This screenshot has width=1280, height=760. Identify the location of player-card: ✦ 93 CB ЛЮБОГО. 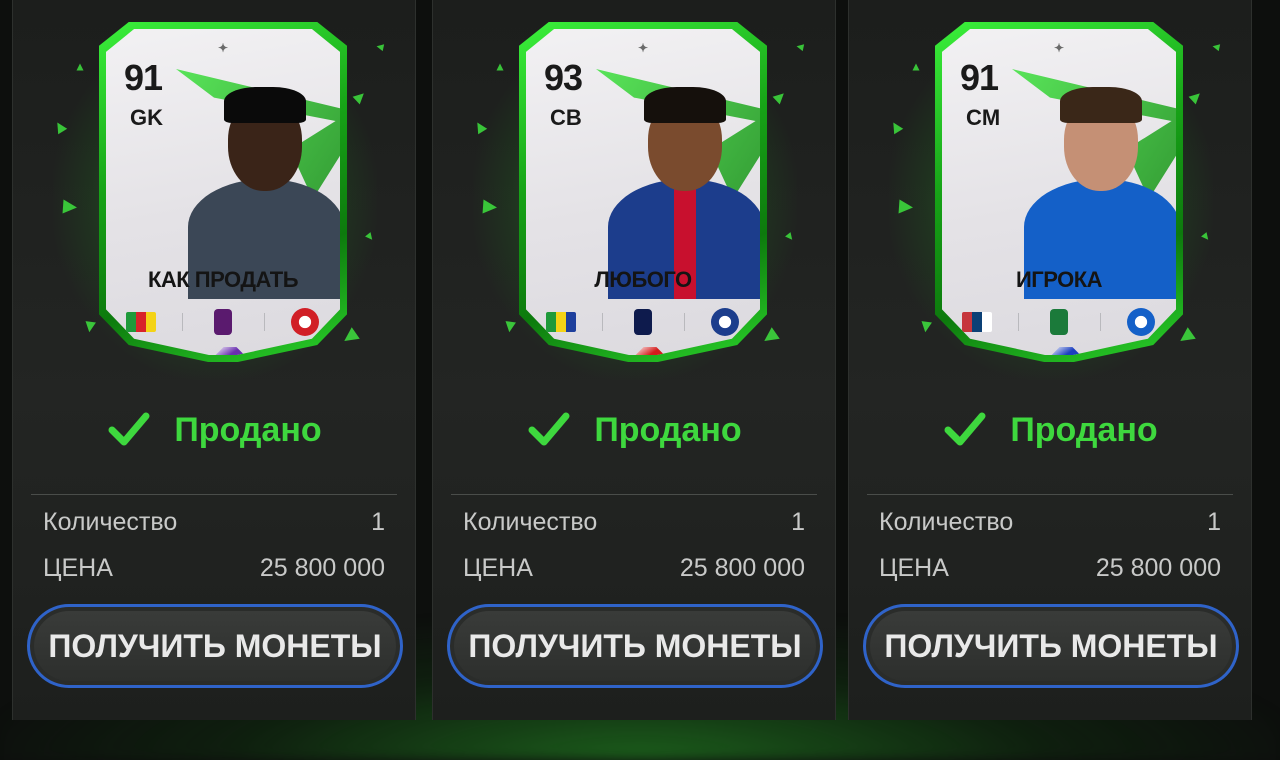
(643, 192).